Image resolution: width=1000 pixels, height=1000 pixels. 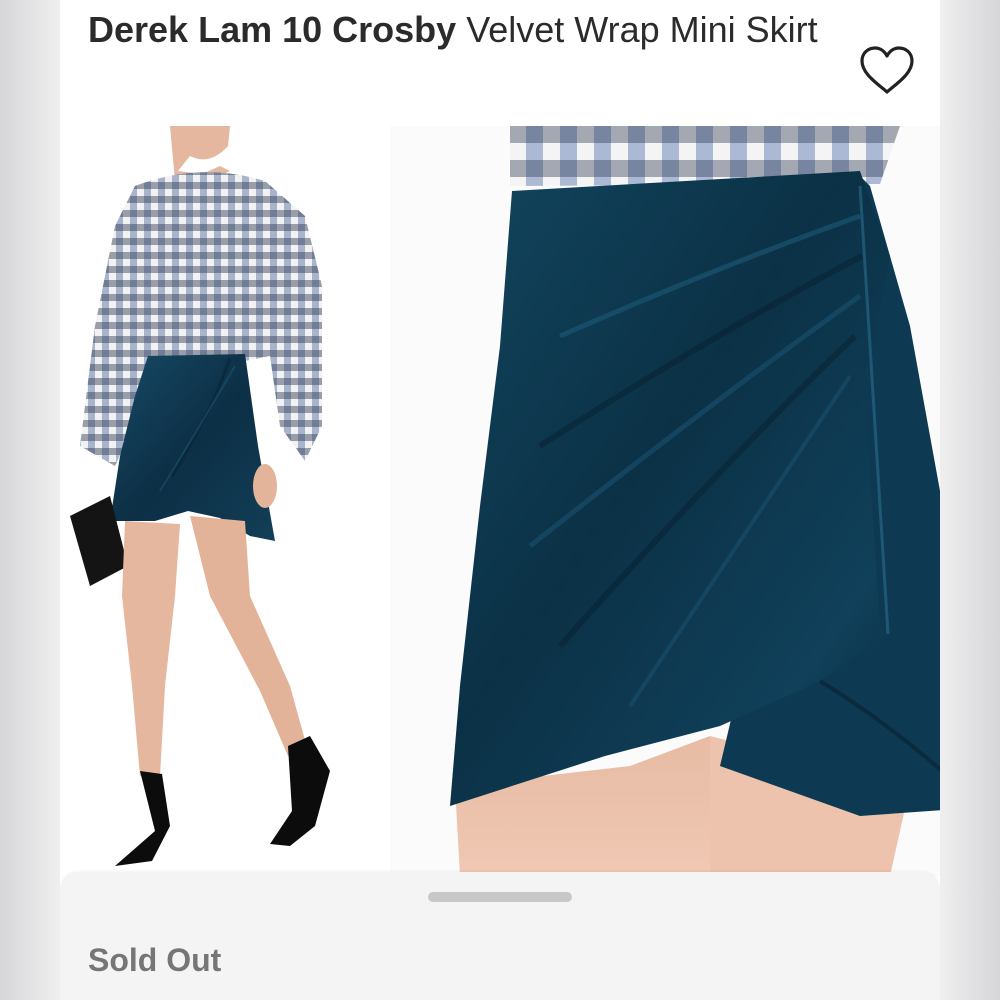 I want to click on heart-icon, so click(x=887, y=70).